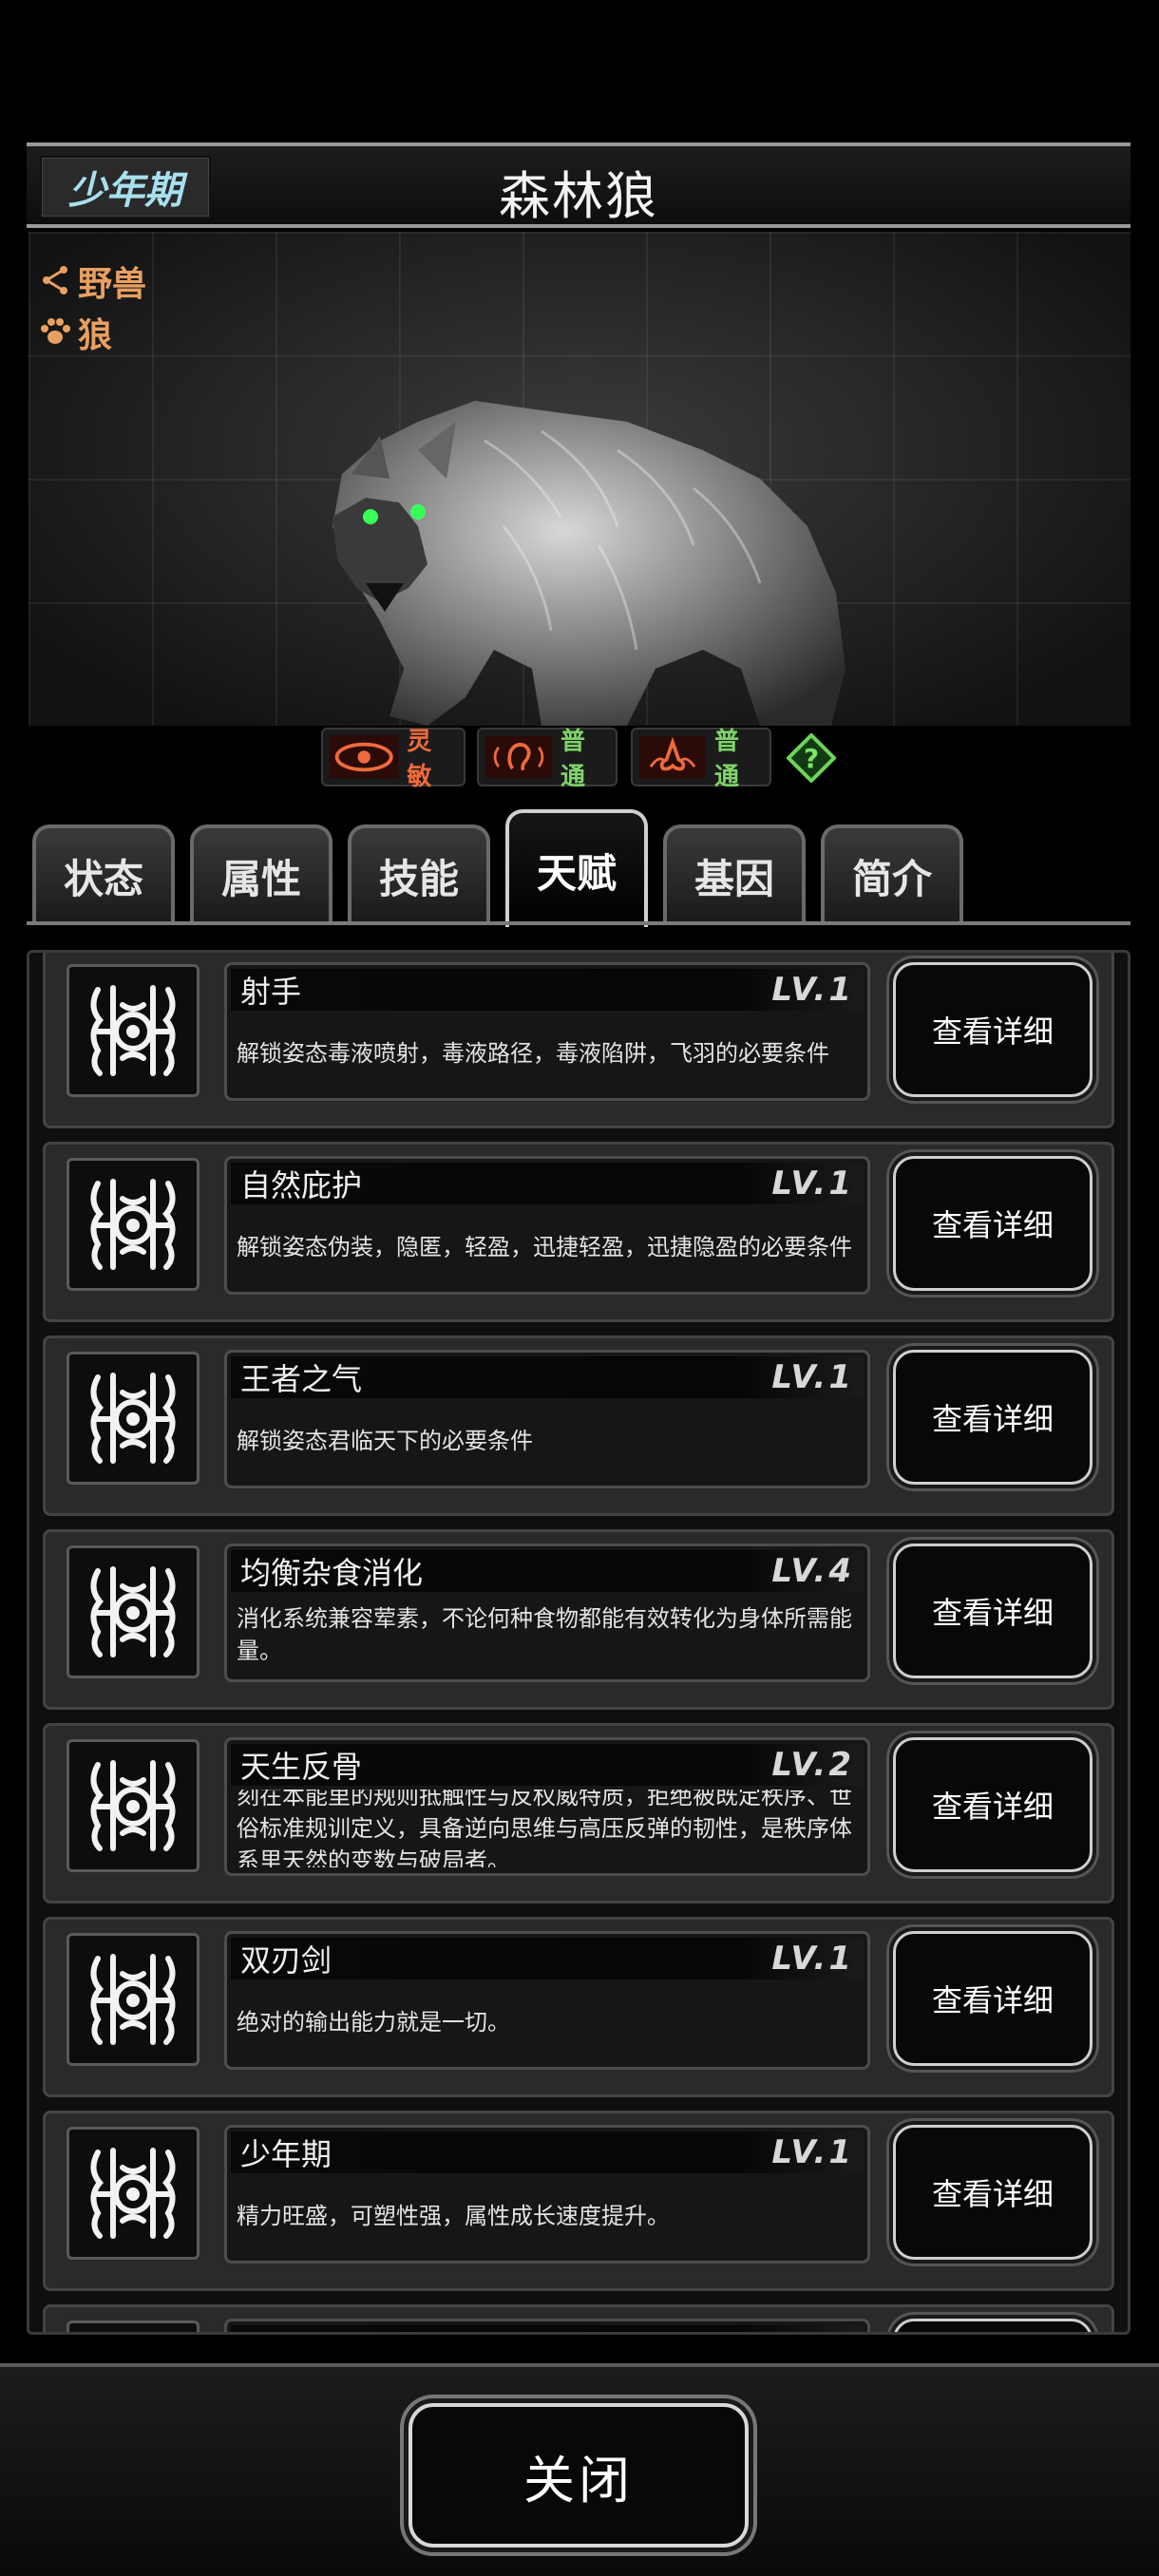 Image resolution: width=1159 pixels, height=2576 pixels. I want to click on talent-card: 射手 LV.1 解锁姿态毒液喷射，毒液路径，毒液陷阱，飞羽的必要条件 查看详细, so click(578, 1040).